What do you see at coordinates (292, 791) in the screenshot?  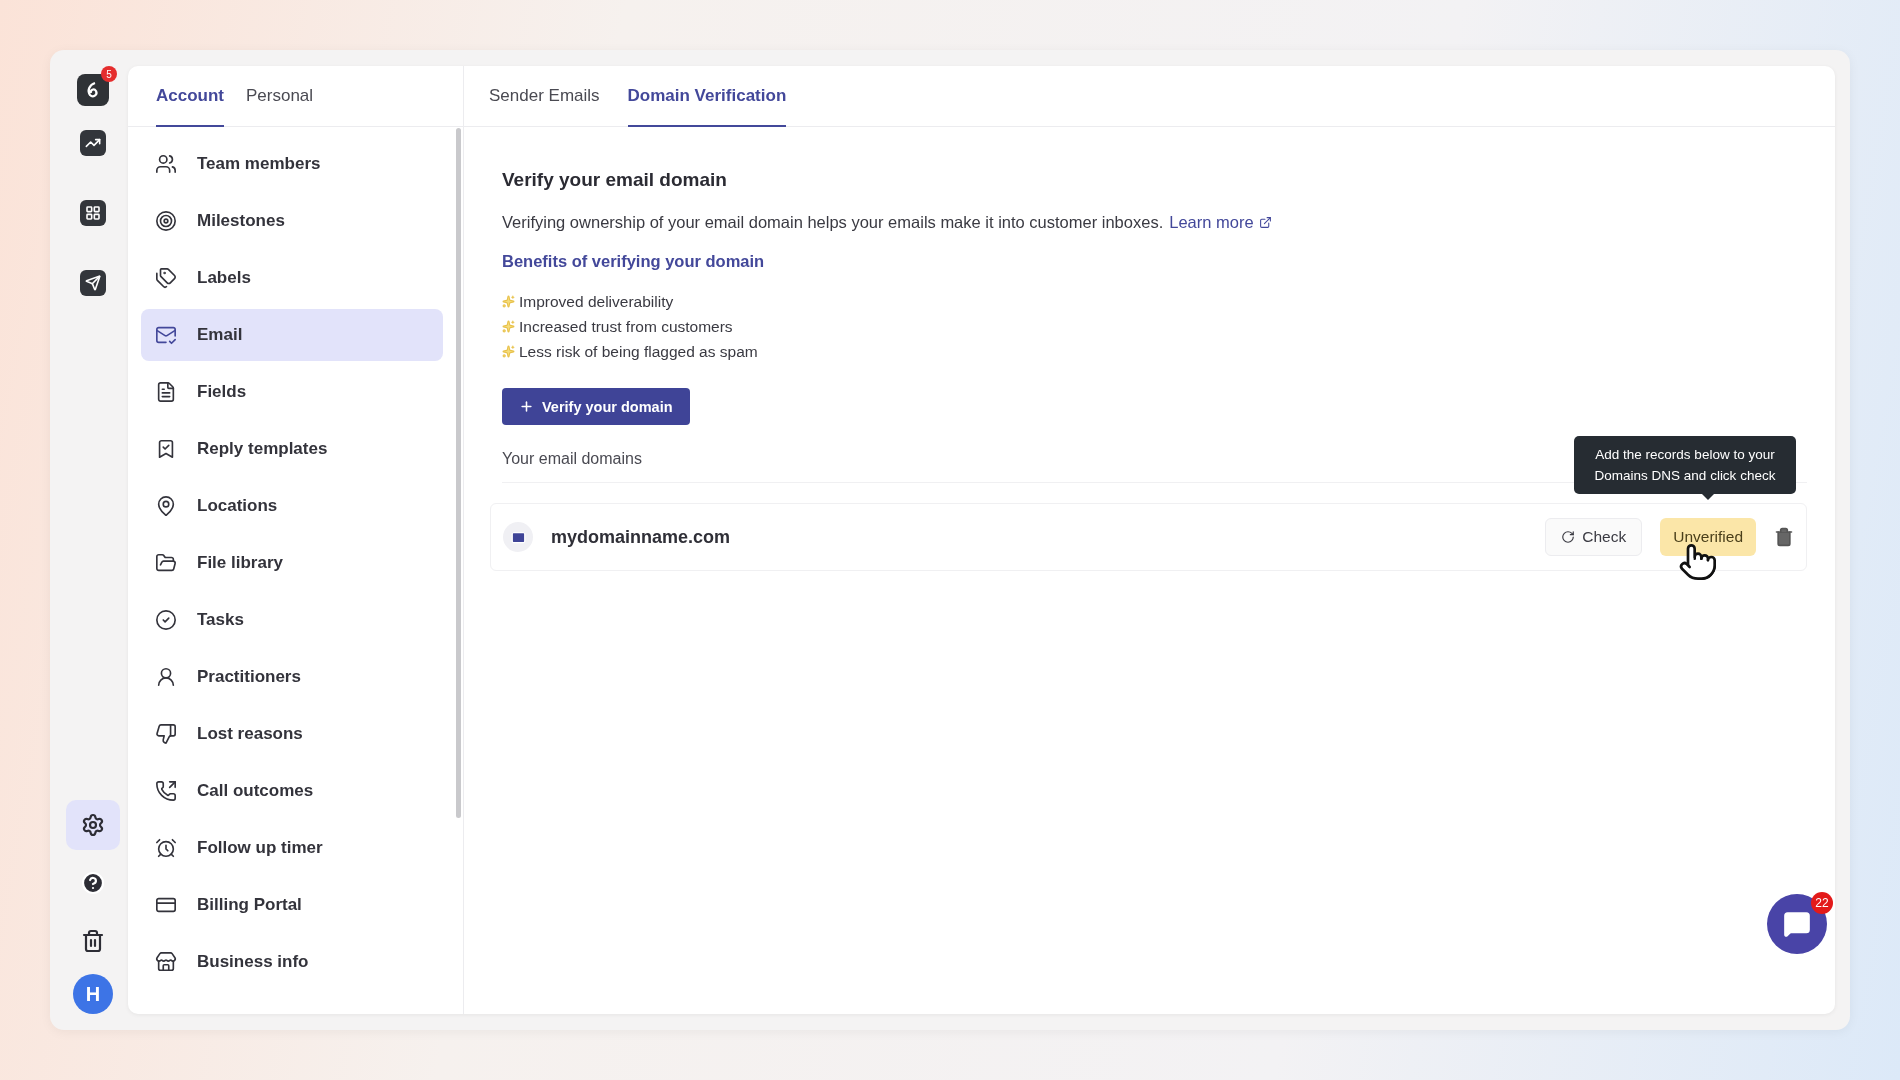 I see `sidebar-item: Call outcomes` at bounding box center [292, 791].